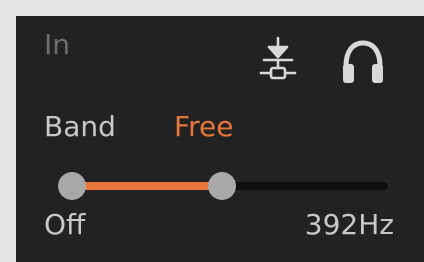 Image resolution: width=424 pixels, height=262 pixels. I want to click on band-label: Band, so click(80, 126).